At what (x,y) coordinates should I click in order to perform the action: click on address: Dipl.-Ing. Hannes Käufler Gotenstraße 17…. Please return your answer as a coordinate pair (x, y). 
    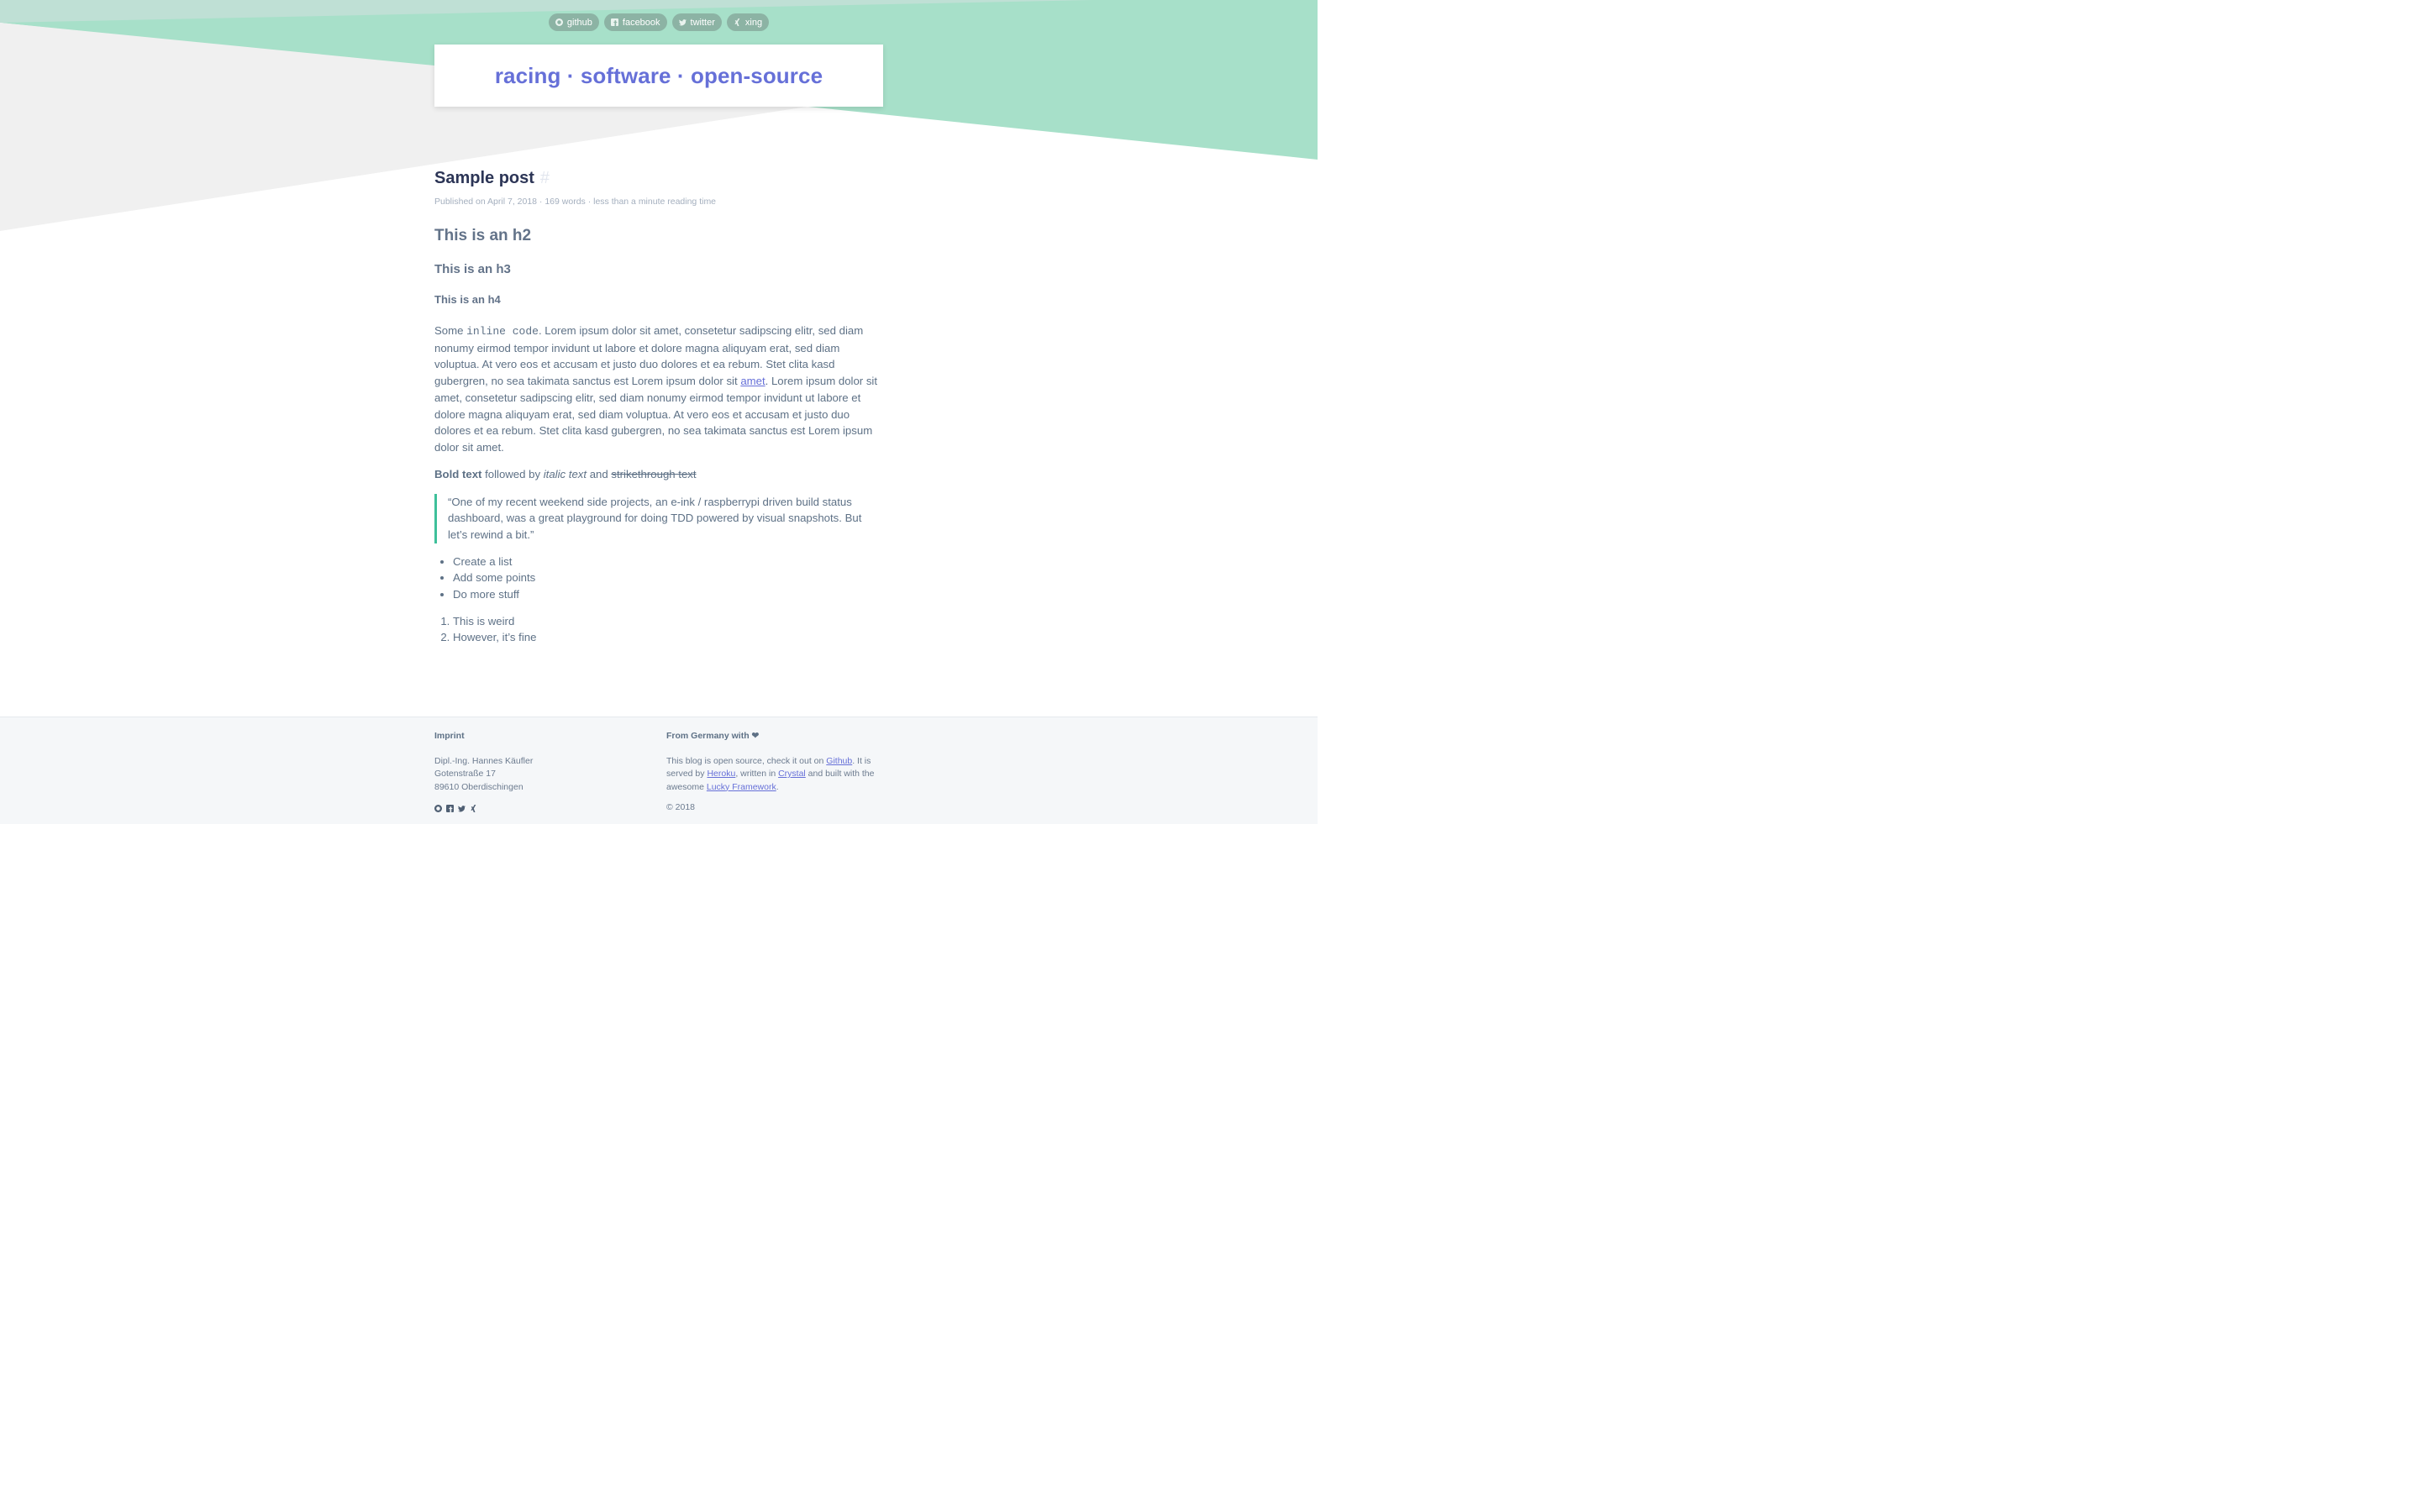
    Looking at the image, I should click on (539, 774).